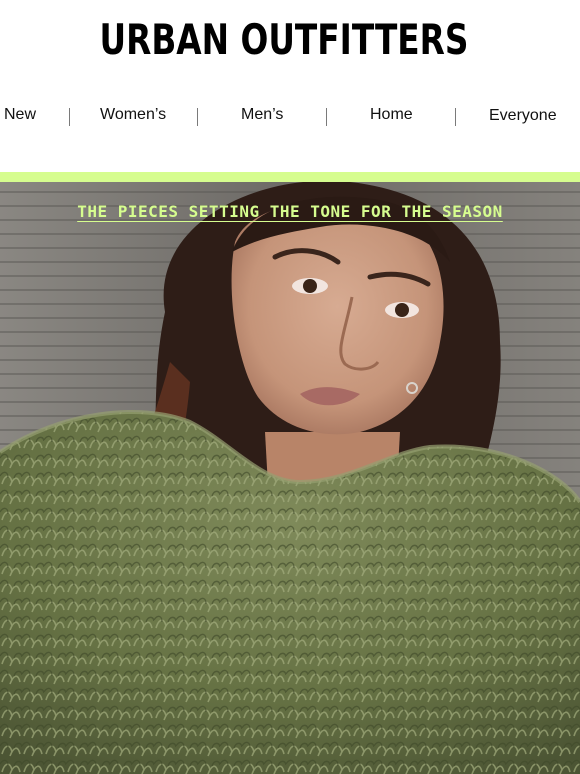 This screenshot has width=580, height=774. I want to click on accent-bar, so click(290, 177).